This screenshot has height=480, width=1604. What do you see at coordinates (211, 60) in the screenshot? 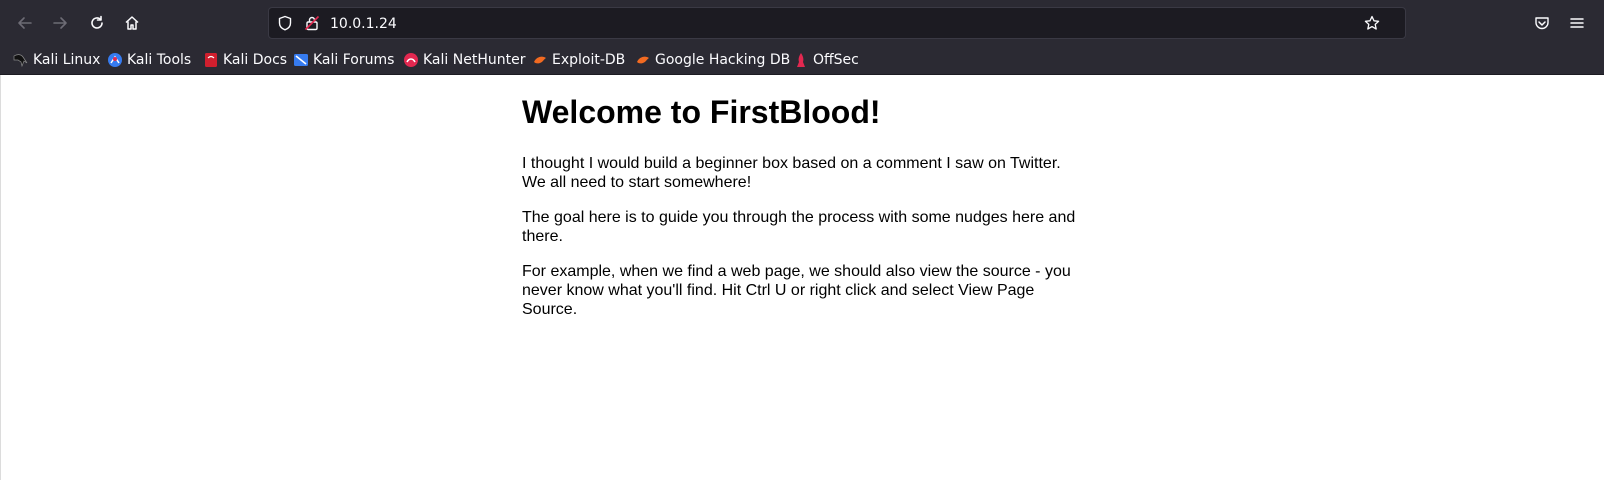
I see `kali-docs-icon` at bounding box center [211, 60].